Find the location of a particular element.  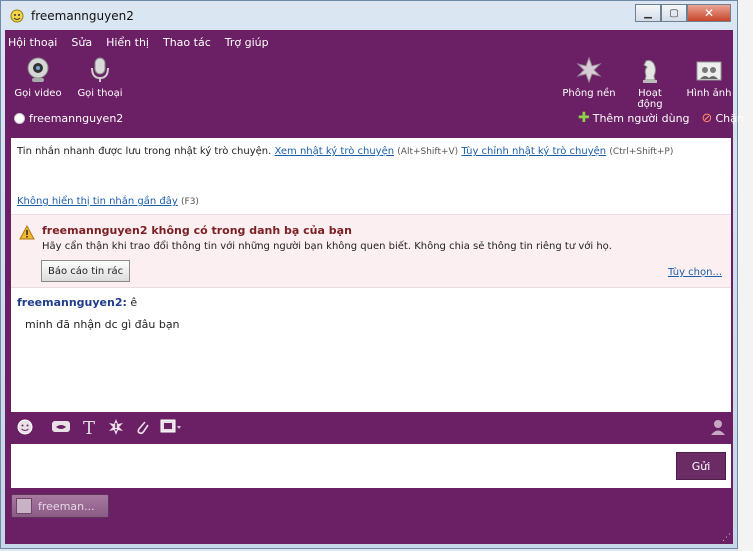

close-icon: ✕ is located at coordinates (709, 13).